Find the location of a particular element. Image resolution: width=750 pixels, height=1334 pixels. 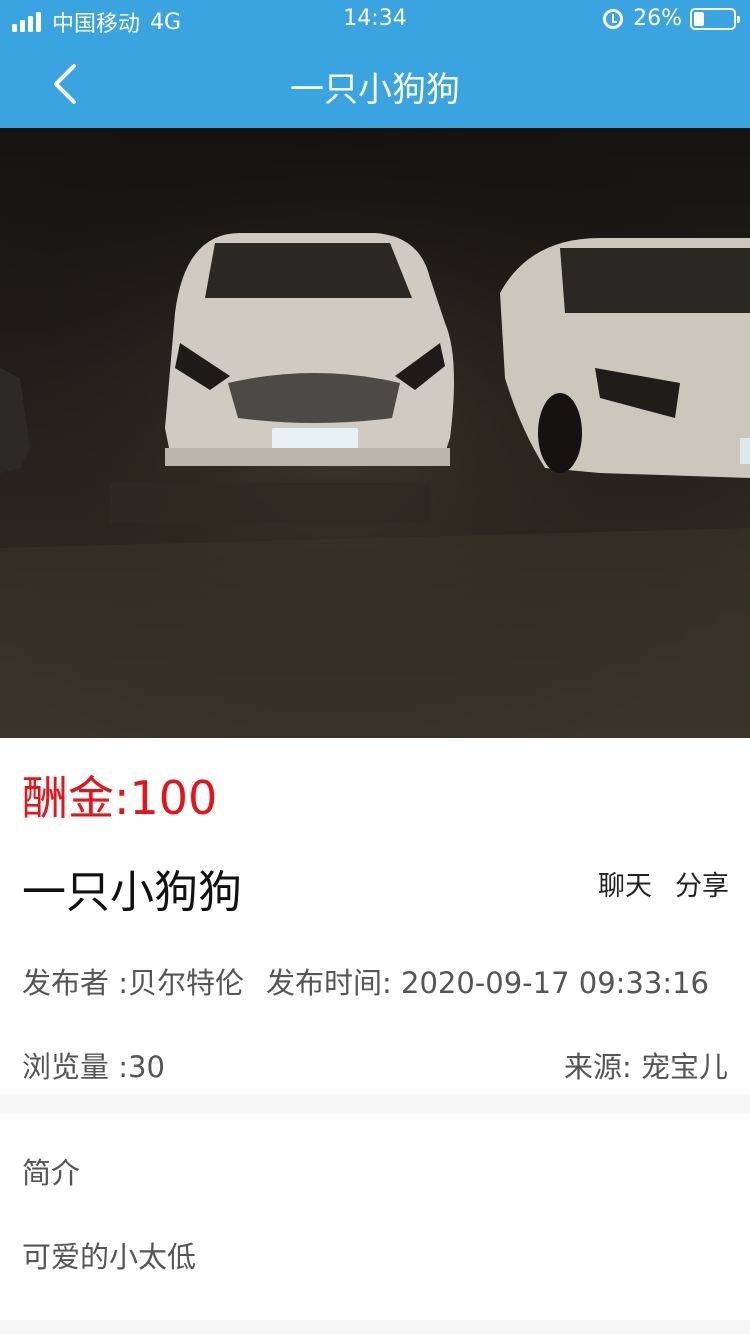

reward-amount: 酬金:100 is located at coordinates (120, 798).